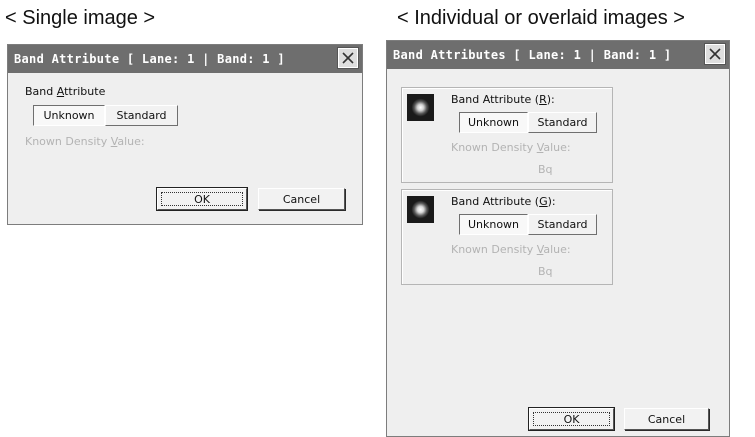  I want to click on band-attribute-toggle: Unknown Standard, so click(105, 115).